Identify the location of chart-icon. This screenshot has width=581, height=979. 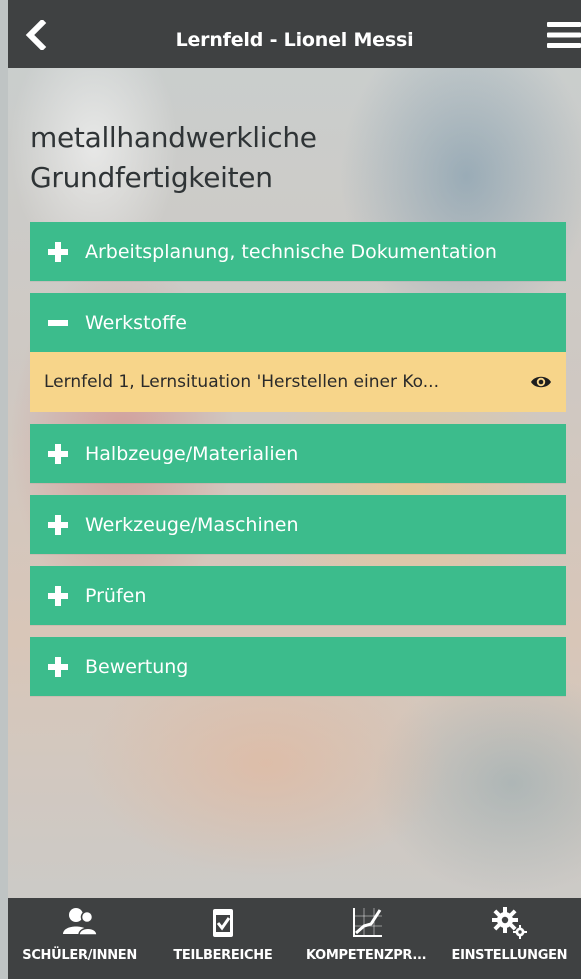
(368, 922).